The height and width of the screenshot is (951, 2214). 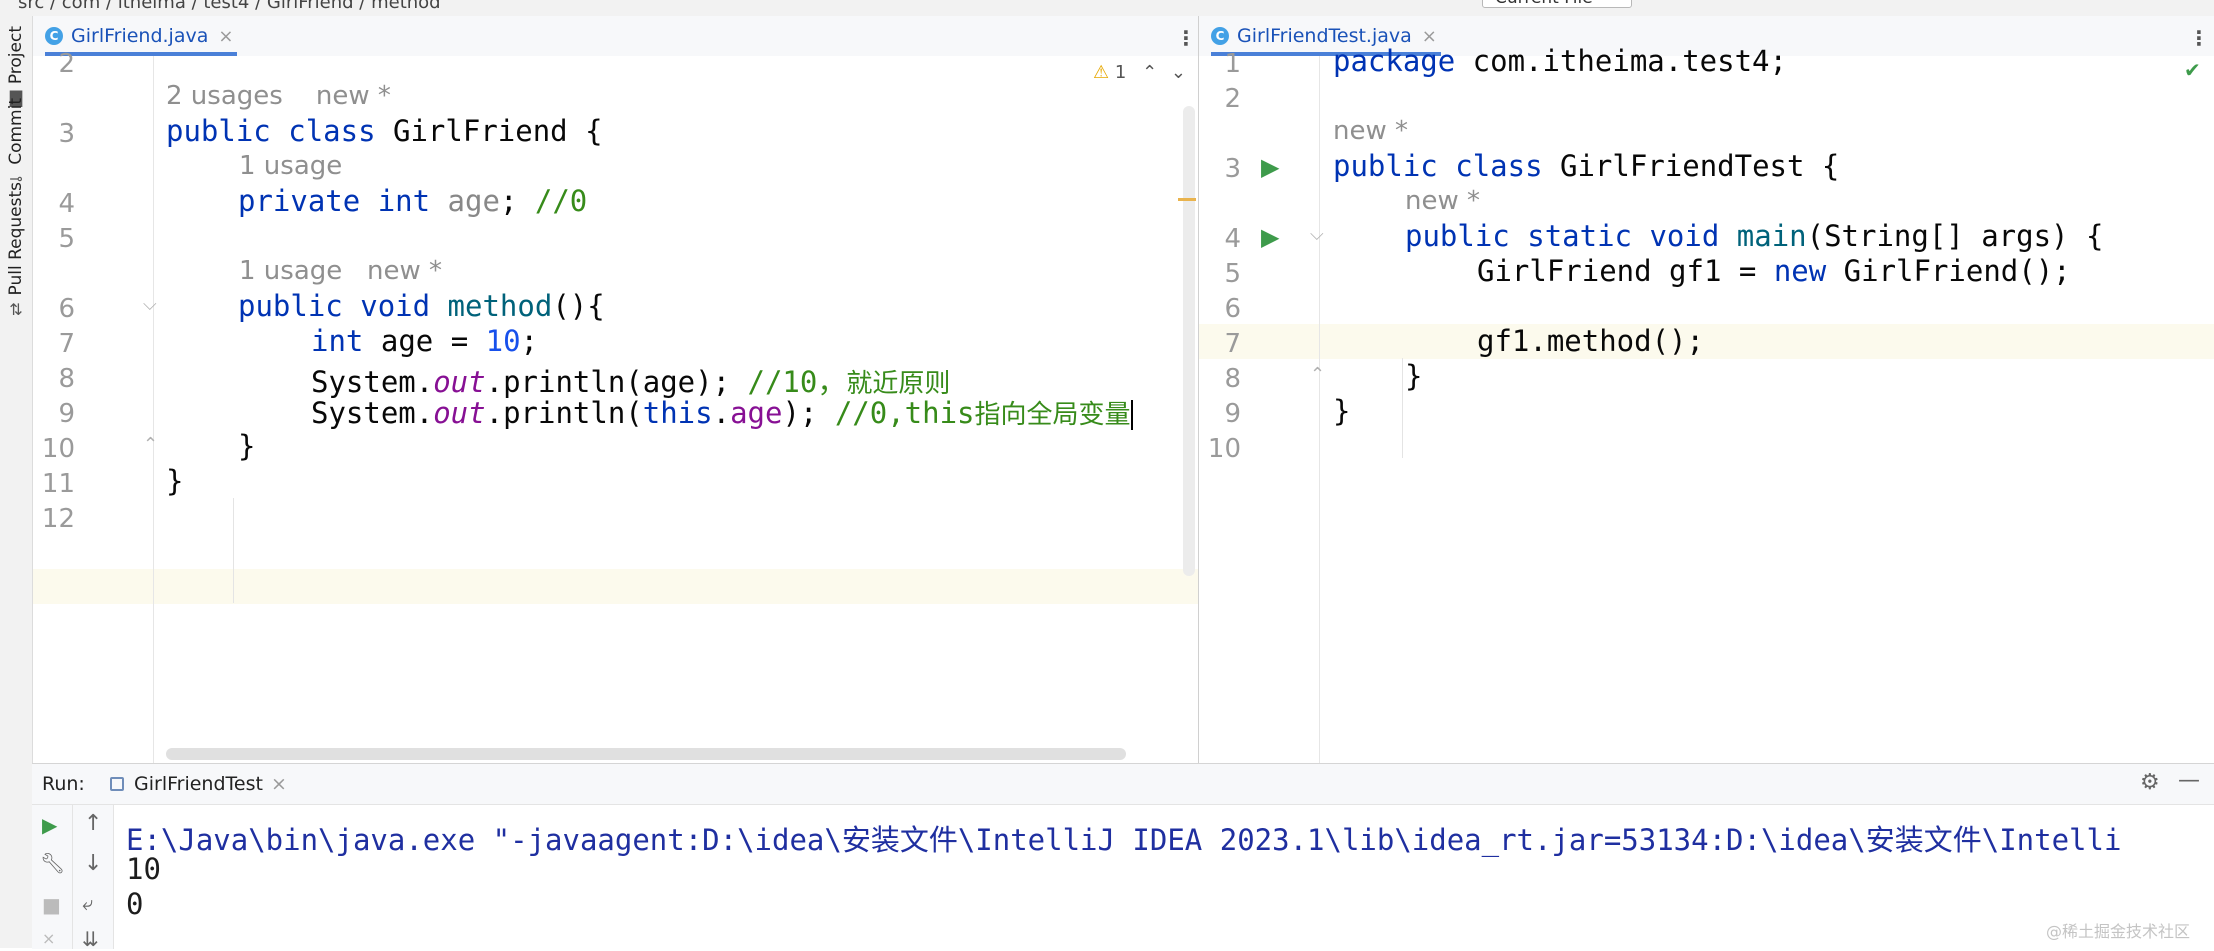 I want to click on pull-requests-tool-button: Pull Requests ⇅, so click(x=16, y=250).